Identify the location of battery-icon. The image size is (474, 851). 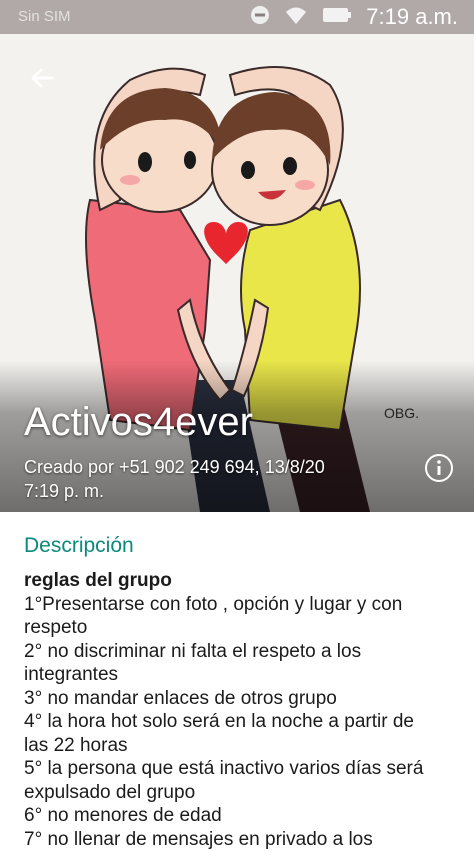
(337, 17).